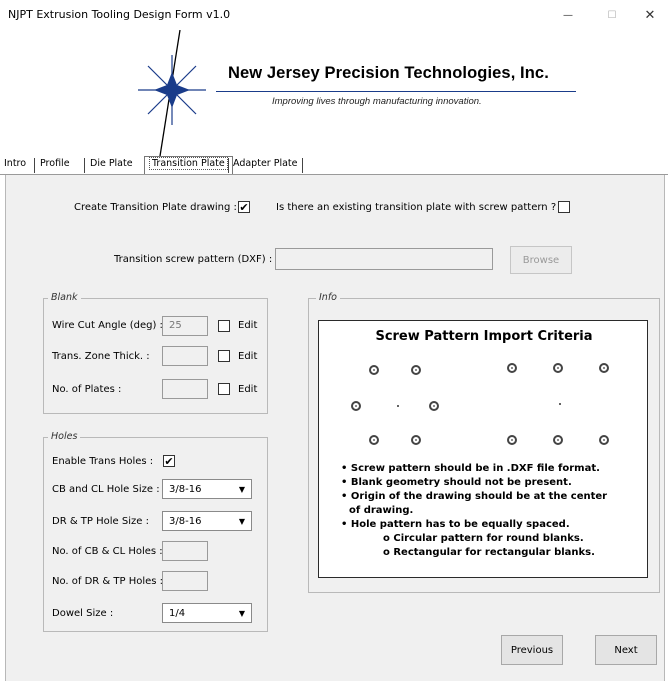 The width and height of the screenshot is (668, 681). What do you see at coordinates (185, 489) in the screenshot?
I see `cb-cl-size-value: 3/8-16` at bounding box center [185, 489].